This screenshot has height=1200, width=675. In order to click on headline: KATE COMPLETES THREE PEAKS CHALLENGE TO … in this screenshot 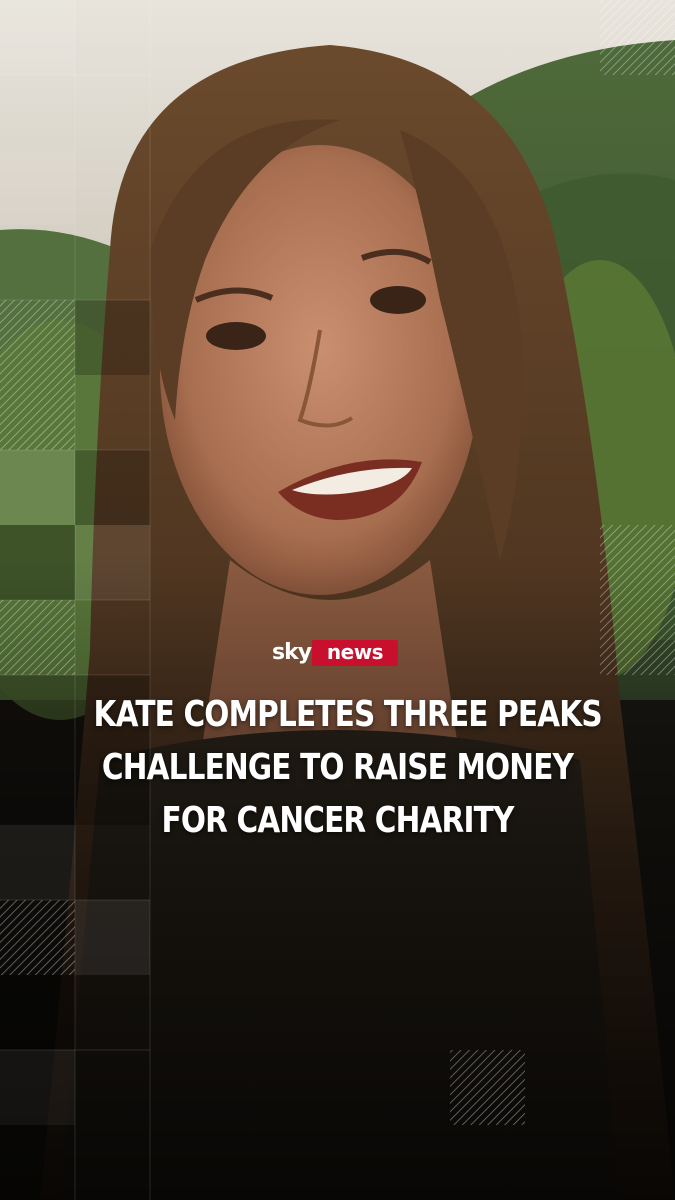, I will do `click(348, 767)`.